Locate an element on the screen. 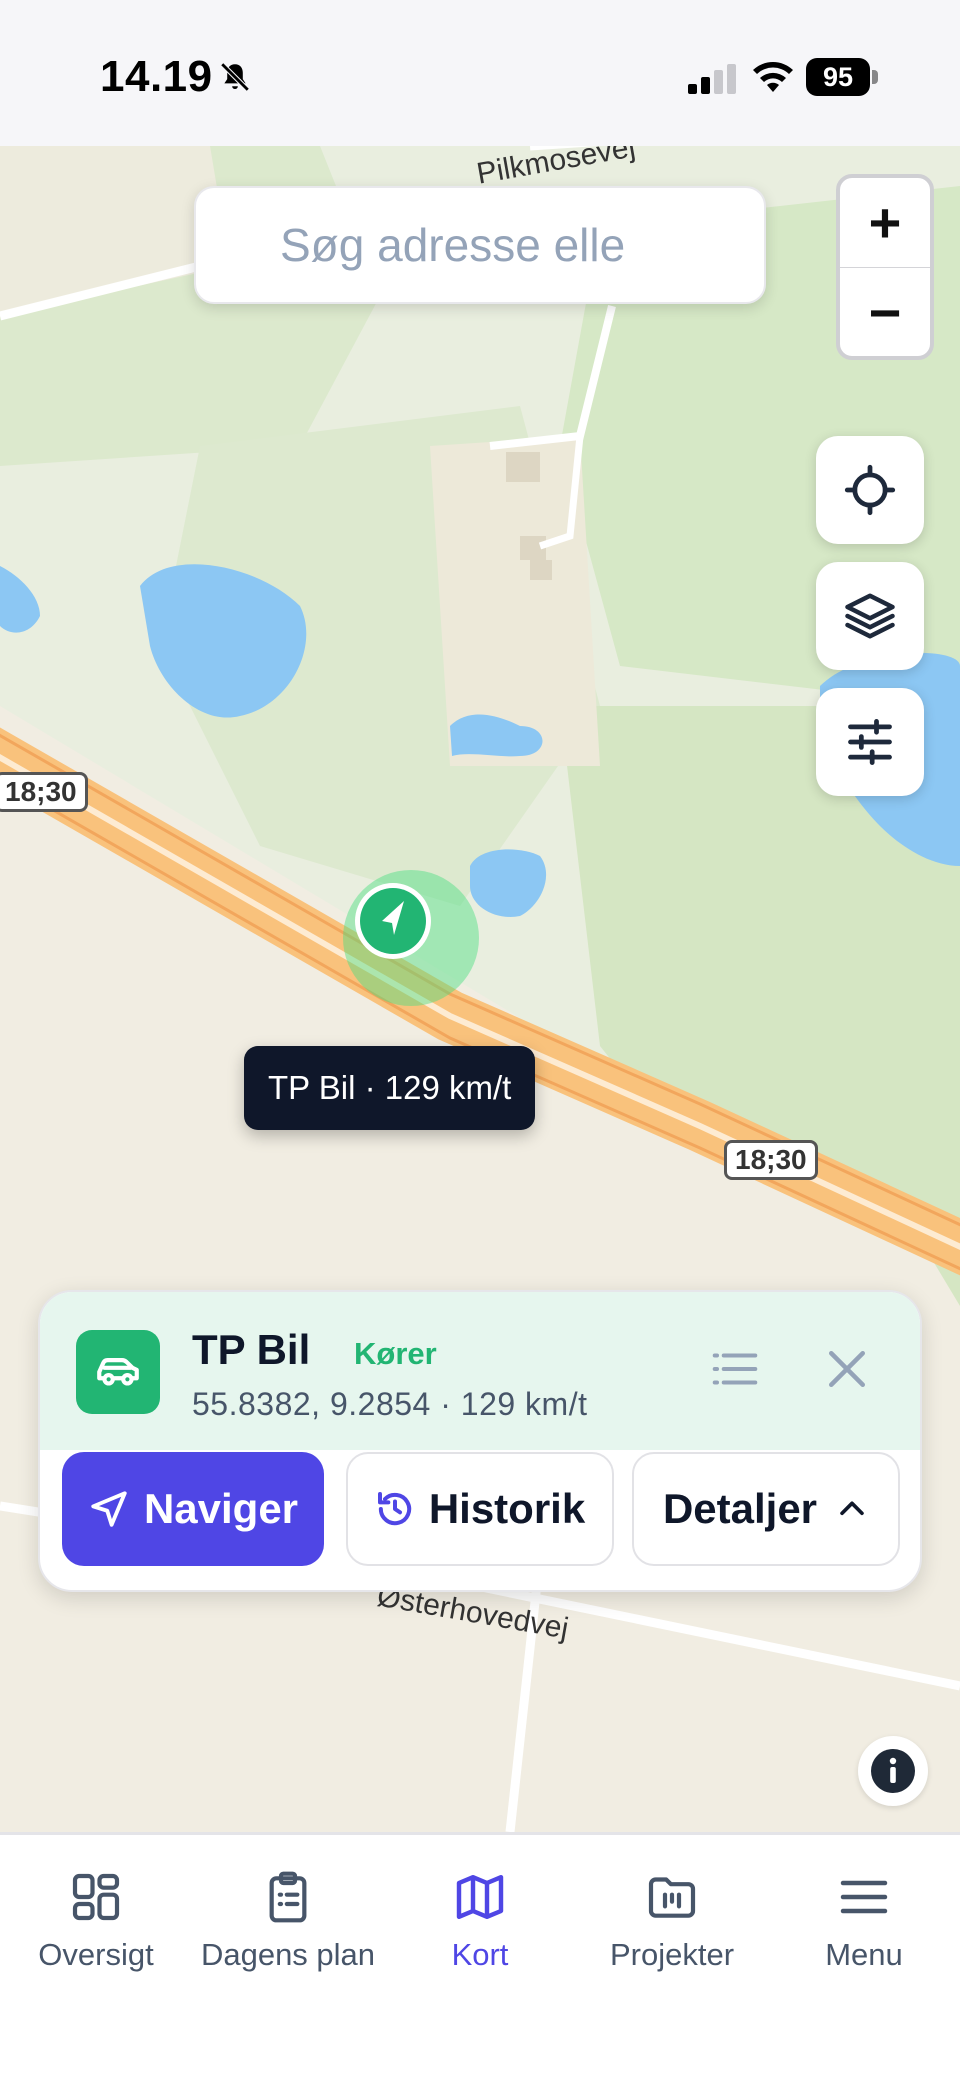 Image resolution: width=960 pixels, height=2079 pixels. vehicle-name: TP Bil is located at coordinates (251, 1349).